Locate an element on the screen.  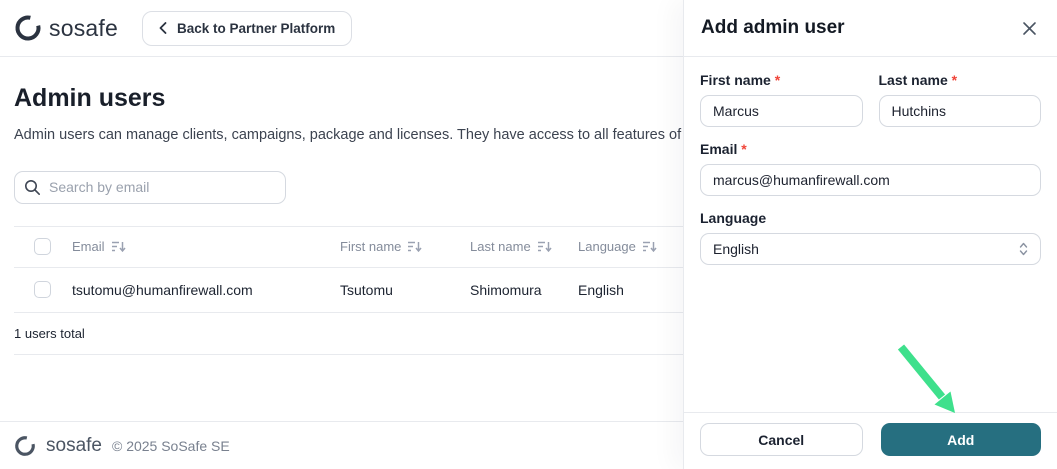
back-to-partner-platform-button: Back to Partner Platform is located at coordinates (247, 28).